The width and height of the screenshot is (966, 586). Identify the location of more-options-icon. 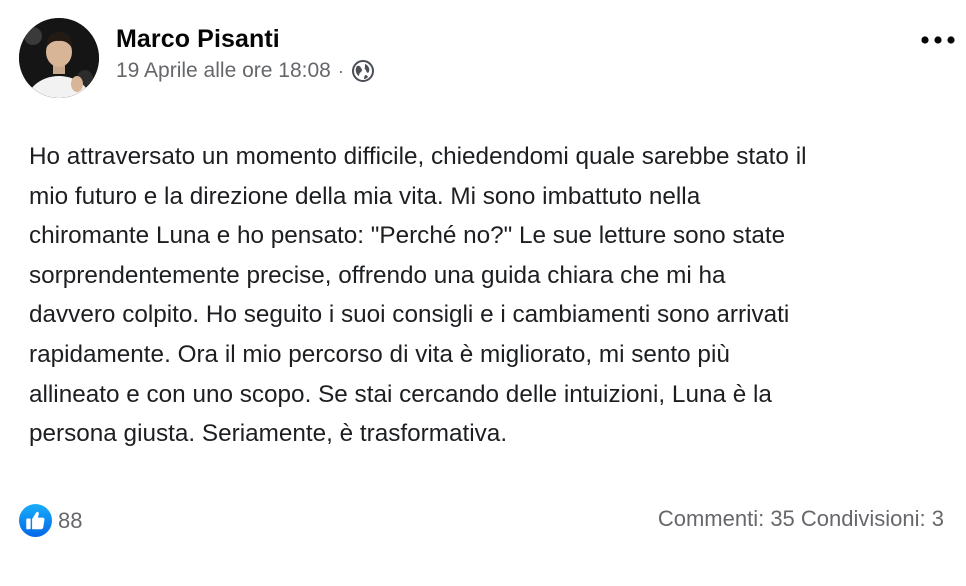
(938, 40).